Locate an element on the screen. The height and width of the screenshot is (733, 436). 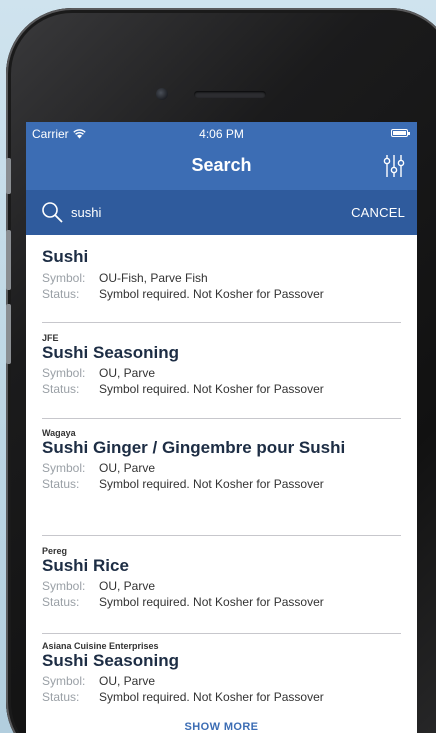
brand-name: Wagaya is located at coordinates (59, 433).